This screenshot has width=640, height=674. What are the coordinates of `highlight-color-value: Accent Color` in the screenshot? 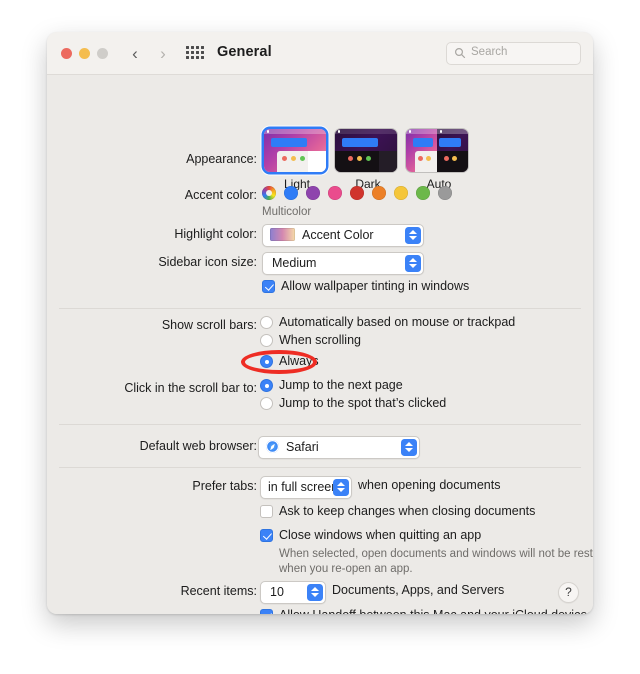 It's located at (338, 235).